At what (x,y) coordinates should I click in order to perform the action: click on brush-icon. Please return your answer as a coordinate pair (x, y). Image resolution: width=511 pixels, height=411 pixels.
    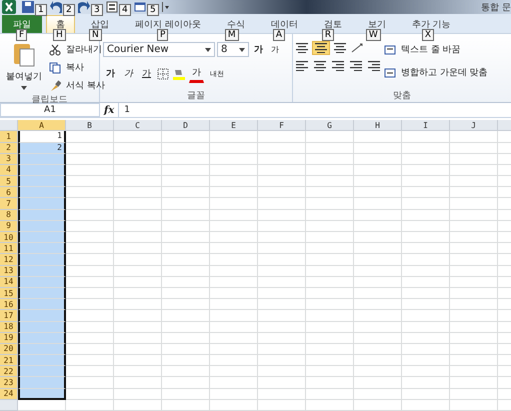
    Looking at the image, I should click on (55, 86).